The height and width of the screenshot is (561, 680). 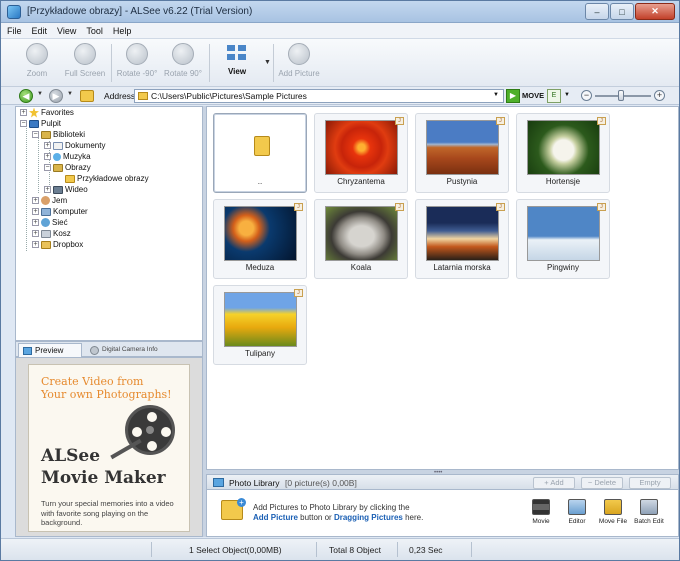 I want to click on tab-digital-camera-info: Digital Camera Info, so click(x=126, y=350).